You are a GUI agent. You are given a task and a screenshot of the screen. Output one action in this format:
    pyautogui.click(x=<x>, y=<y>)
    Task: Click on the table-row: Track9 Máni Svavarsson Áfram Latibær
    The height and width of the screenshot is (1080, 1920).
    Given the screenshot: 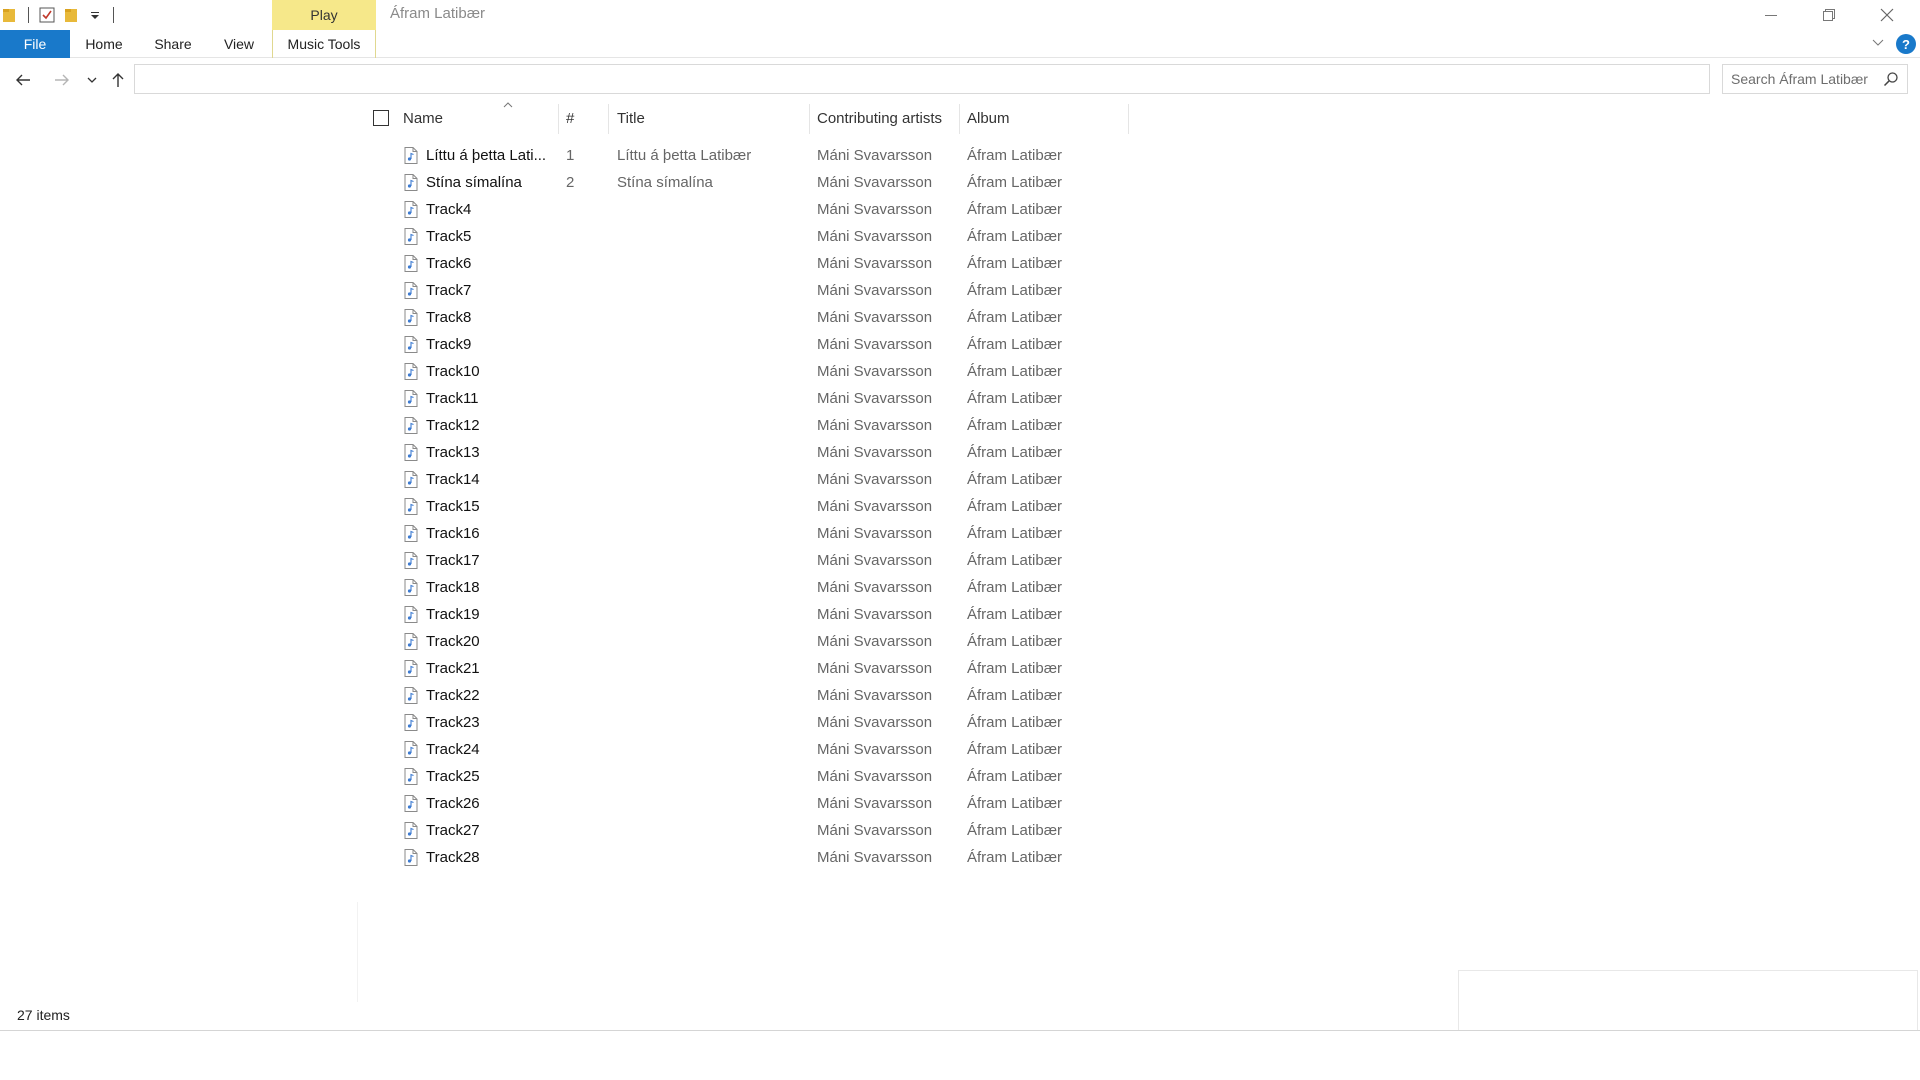 What is the action you would take?
    pyautogui.click(x=748, y=344)
    